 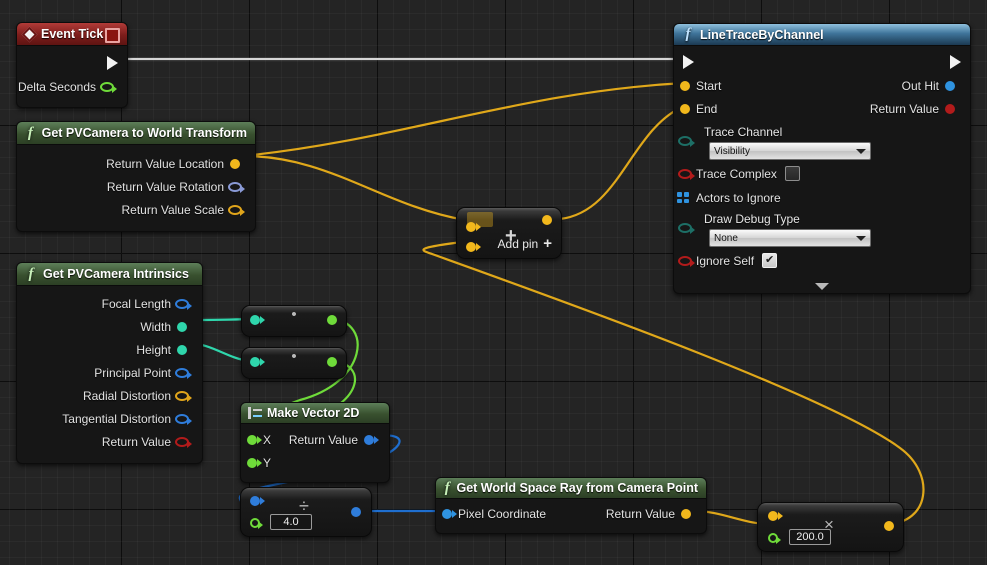 What do you see at coordinates (294, 321) in the screenshot?
I see `node-convert-width-to-float: •` at bounding box center [294, 321].